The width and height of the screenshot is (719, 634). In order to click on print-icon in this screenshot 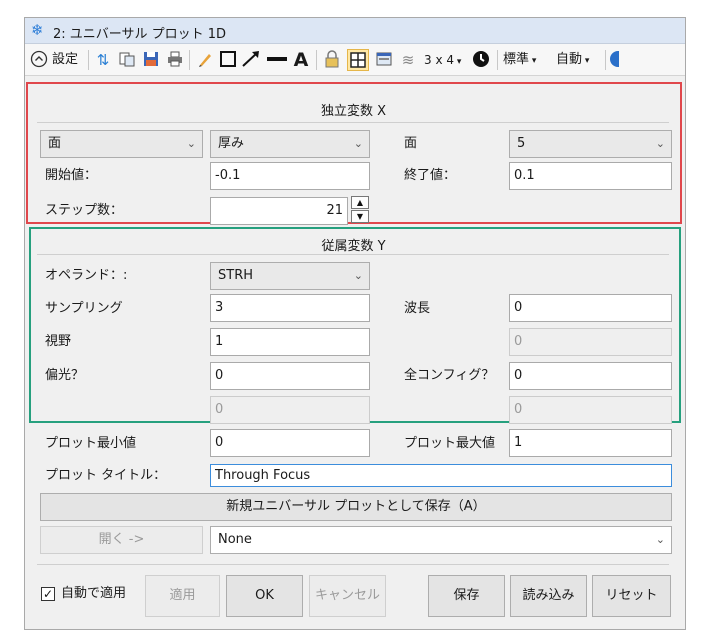, I will do `click(175, 60)`.